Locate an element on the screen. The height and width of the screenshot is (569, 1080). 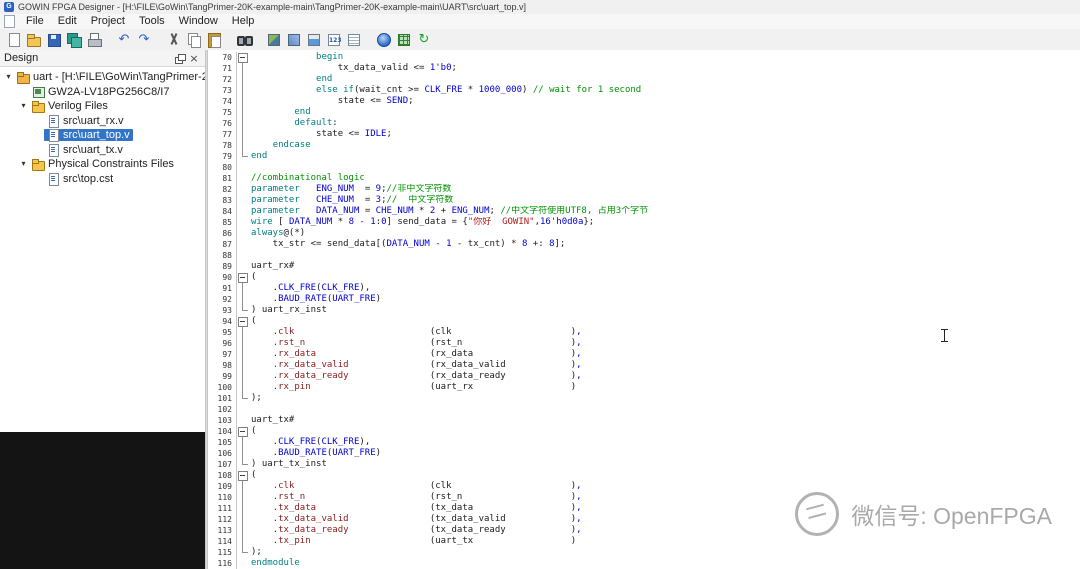
cut-button is located at coordinates (174, 39).